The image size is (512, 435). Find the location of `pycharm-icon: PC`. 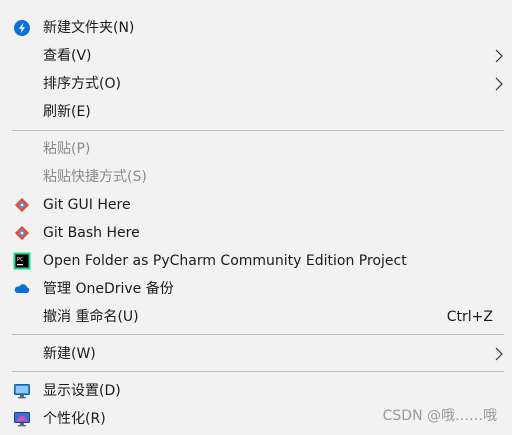

pycharm-icon: PC is located at coordinates (22, 261).